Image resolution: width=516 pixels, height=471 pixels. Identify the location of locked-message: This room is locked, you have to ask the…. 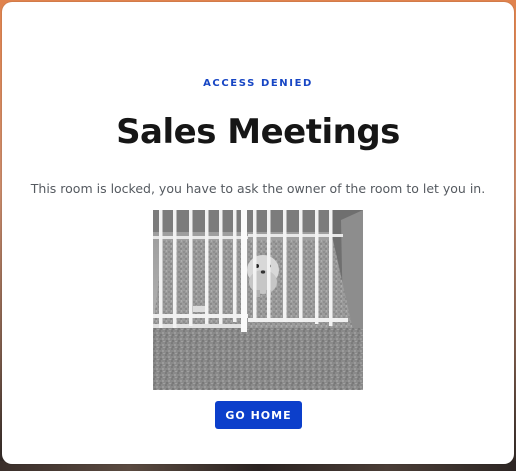
(258, 188).